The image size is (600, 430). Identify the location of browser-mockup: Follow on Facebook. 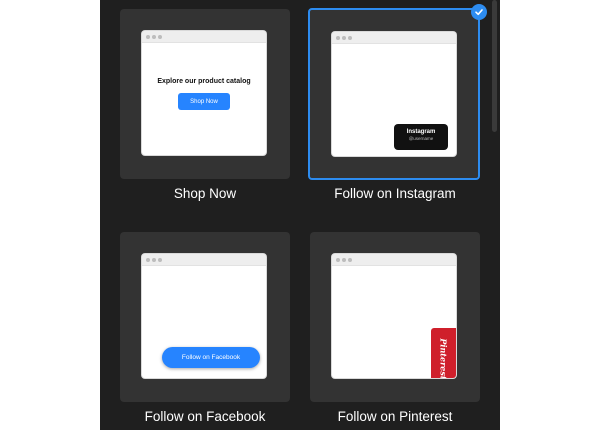
(204, 316).